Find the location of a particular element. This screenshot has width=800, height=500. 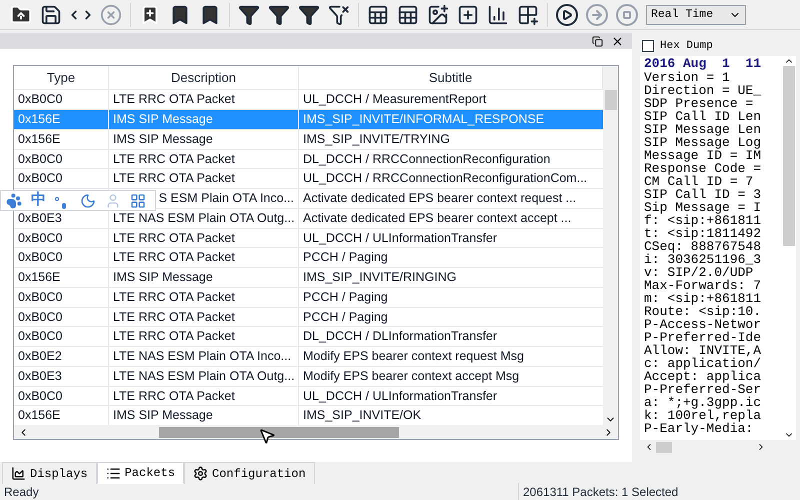

detail-line: P-Preferred-Ser is located at coordinates (703, 389).